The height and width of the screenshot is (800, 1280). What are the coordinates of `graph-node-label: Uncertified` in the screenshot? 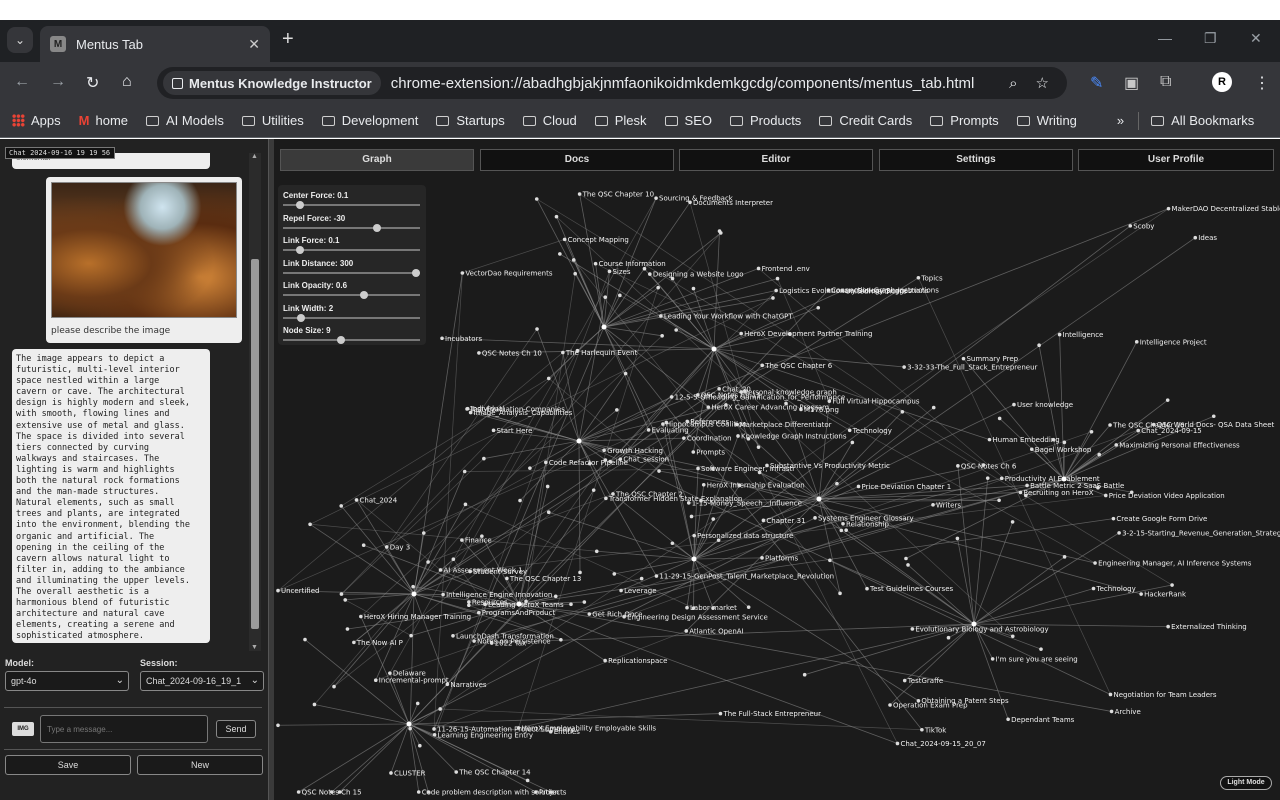 It's located at (300, 591).